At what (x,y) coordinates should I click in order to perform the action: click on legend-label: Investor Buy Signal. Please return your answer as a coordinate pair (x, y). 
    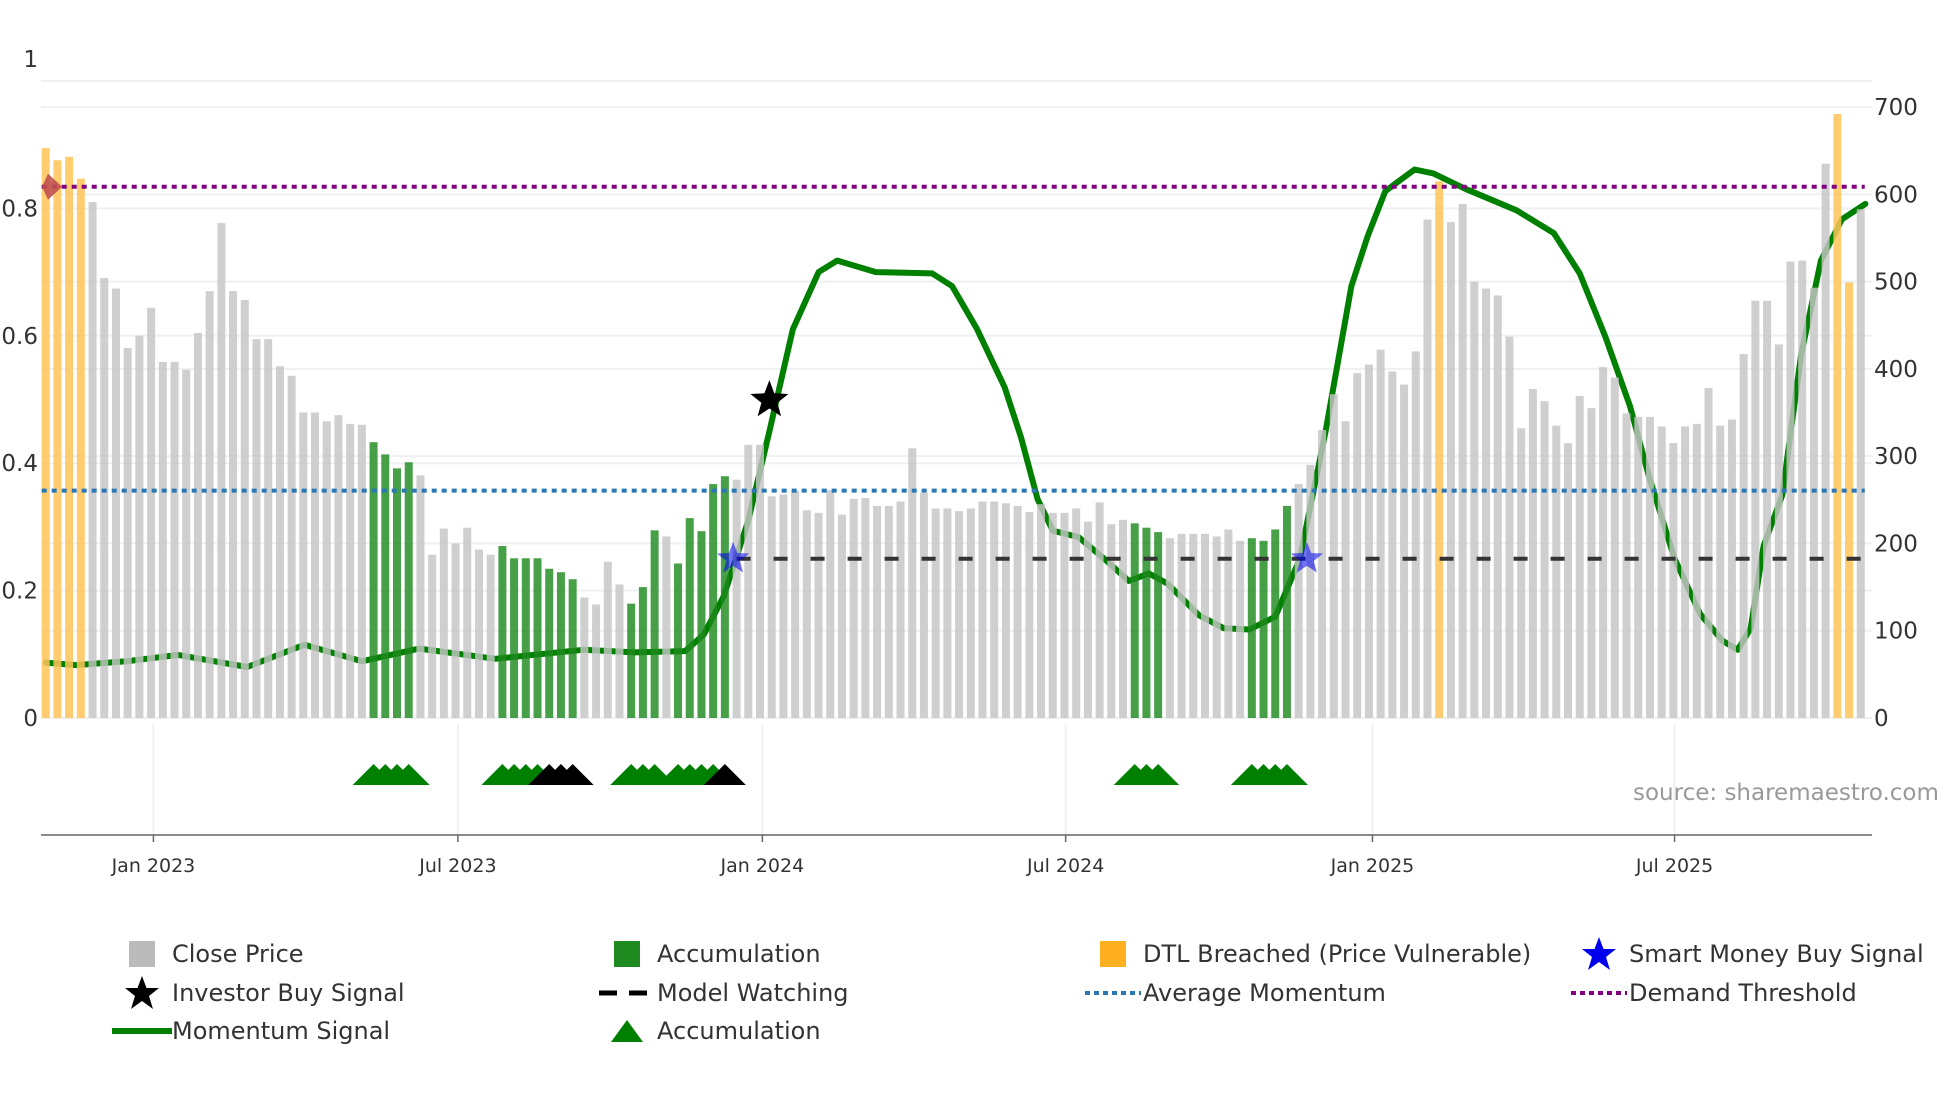
    Looking at the image, I should click on (288, 993).